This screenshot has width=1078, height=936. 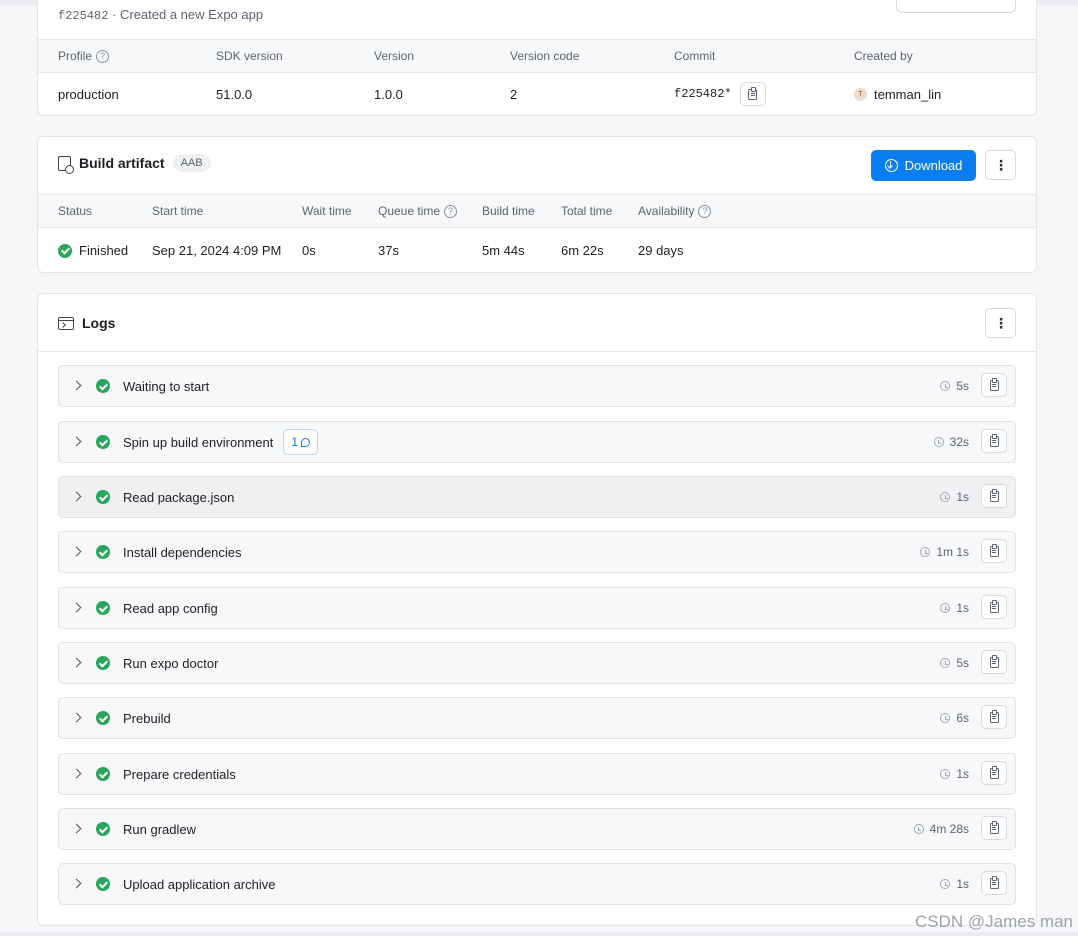 What do you see at coordinates (171, 663) in the screenshot?
I see `log-step-name: Run expo doctor` at bounding box center [171, 663].